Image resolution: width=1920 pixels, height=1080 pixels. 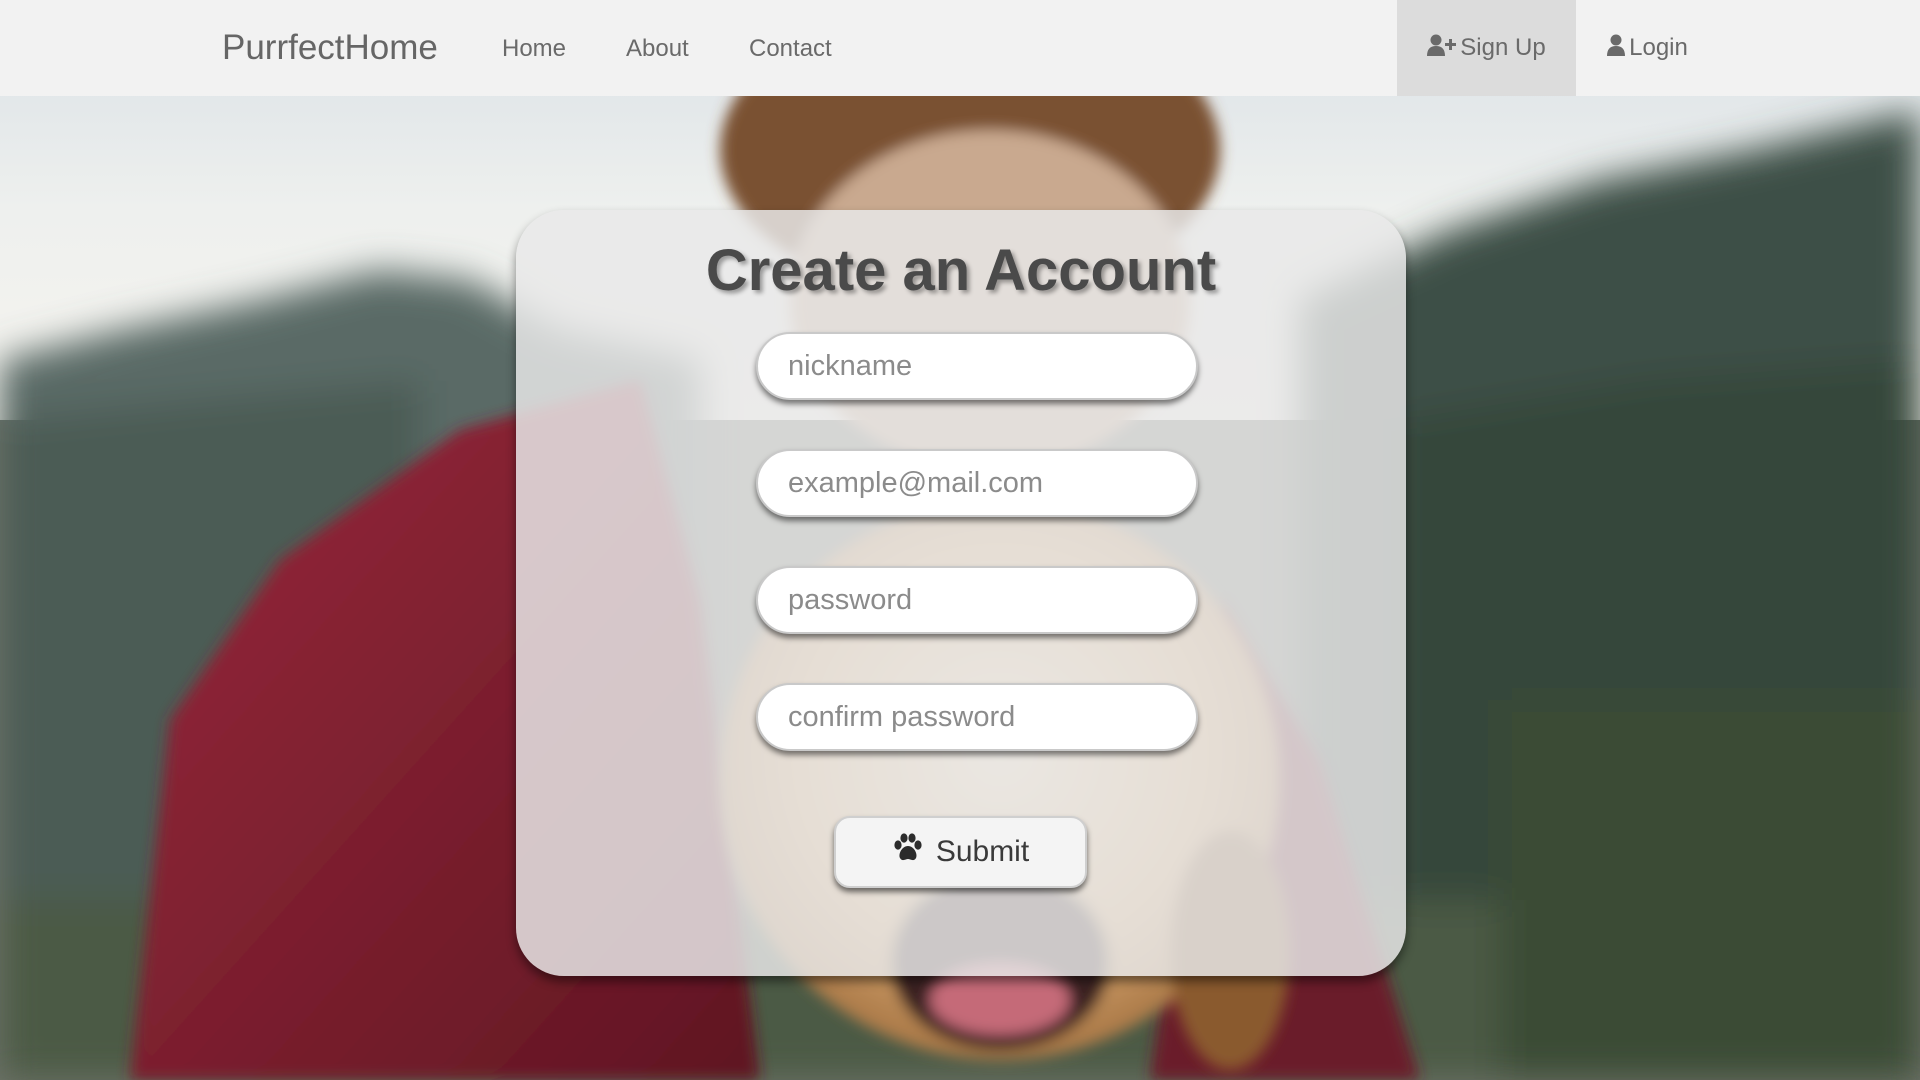 What do you see at coordinates (1617, 48) in the screenshot?
I see `user-icon` at bounding box center [1617, 48].